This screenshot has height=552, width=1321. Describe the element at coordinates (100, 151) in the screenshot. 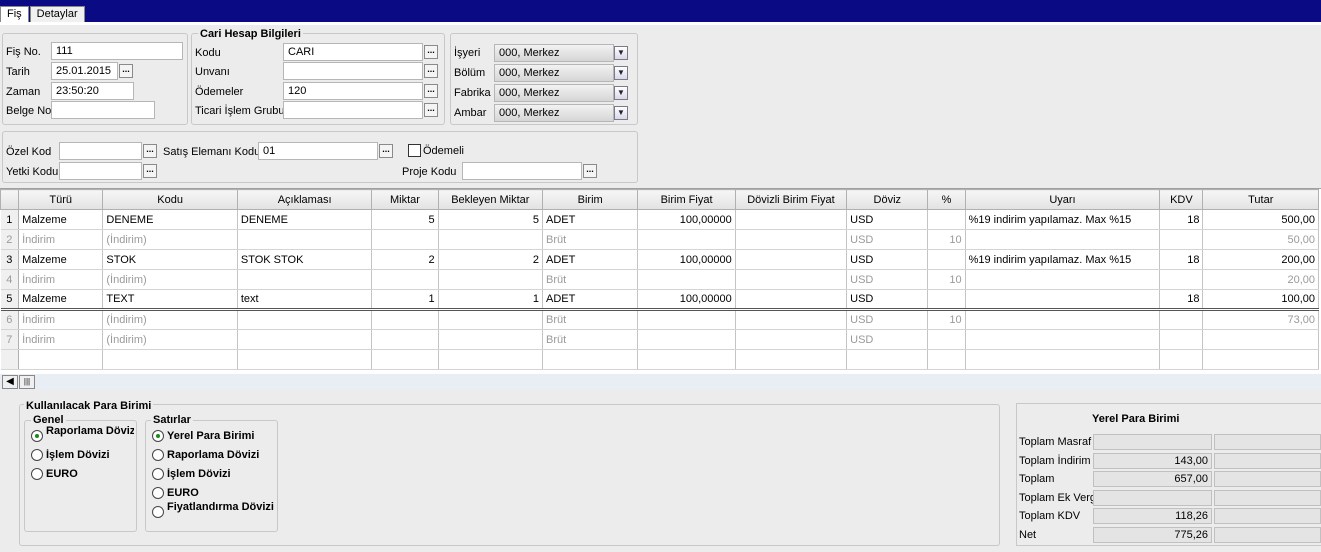

I see `ozel-kod-input` at that location.